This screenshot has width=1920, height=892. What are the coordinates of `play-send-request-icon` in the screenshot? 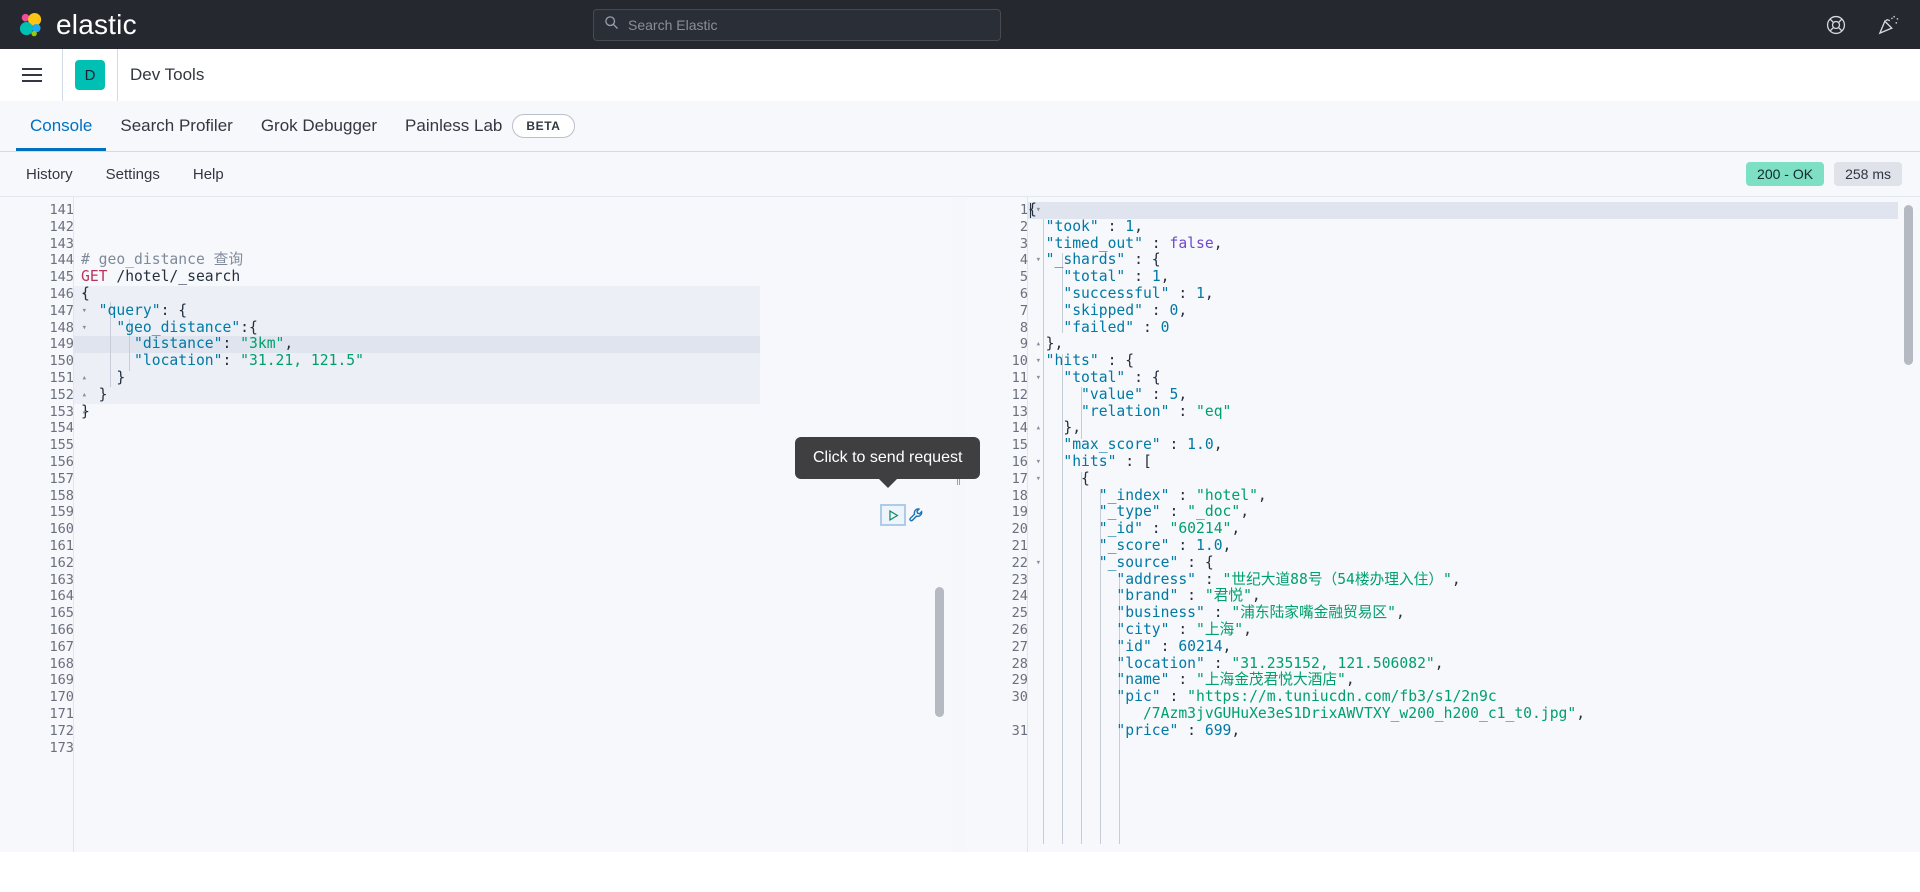 It's located at (893, 515).